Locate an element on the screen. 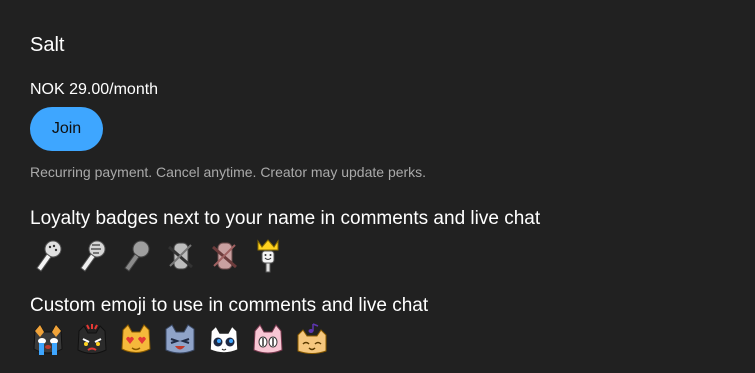  custom-emoji-row is located at coordinates (179, 339).